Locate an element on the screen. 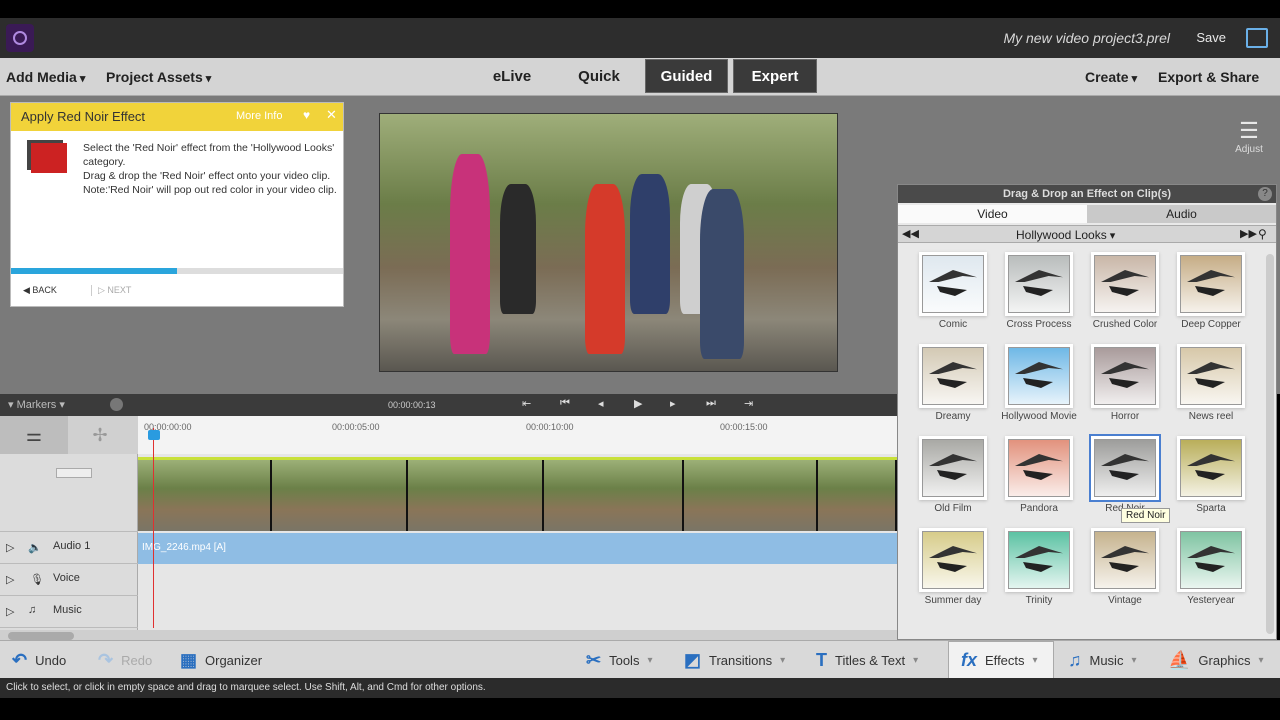 This screenshot has height=720, width=1280. effect-yesteryear: Yesteryear is located at coordinates (1211, 576).